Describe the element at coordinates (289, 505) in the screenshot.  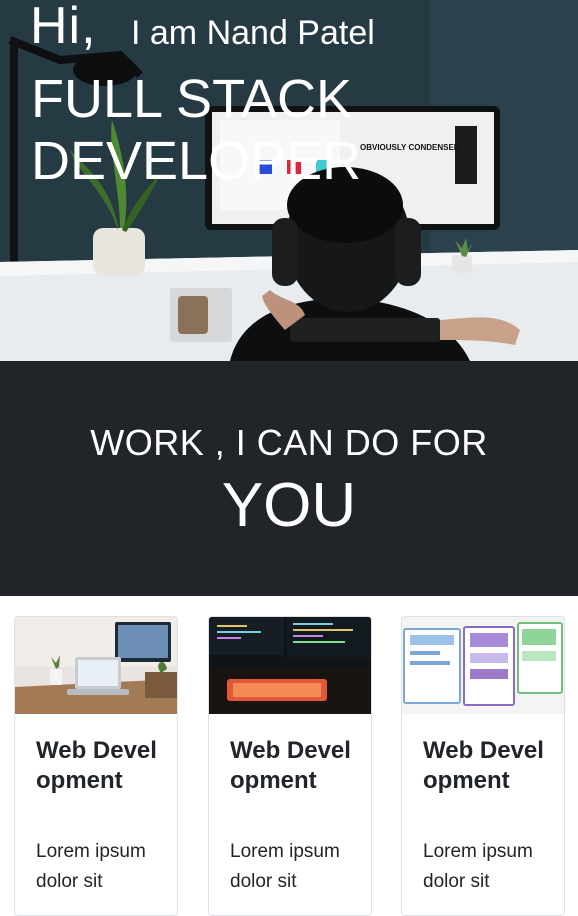
I see `services-heading-line2: YOU` at that location.